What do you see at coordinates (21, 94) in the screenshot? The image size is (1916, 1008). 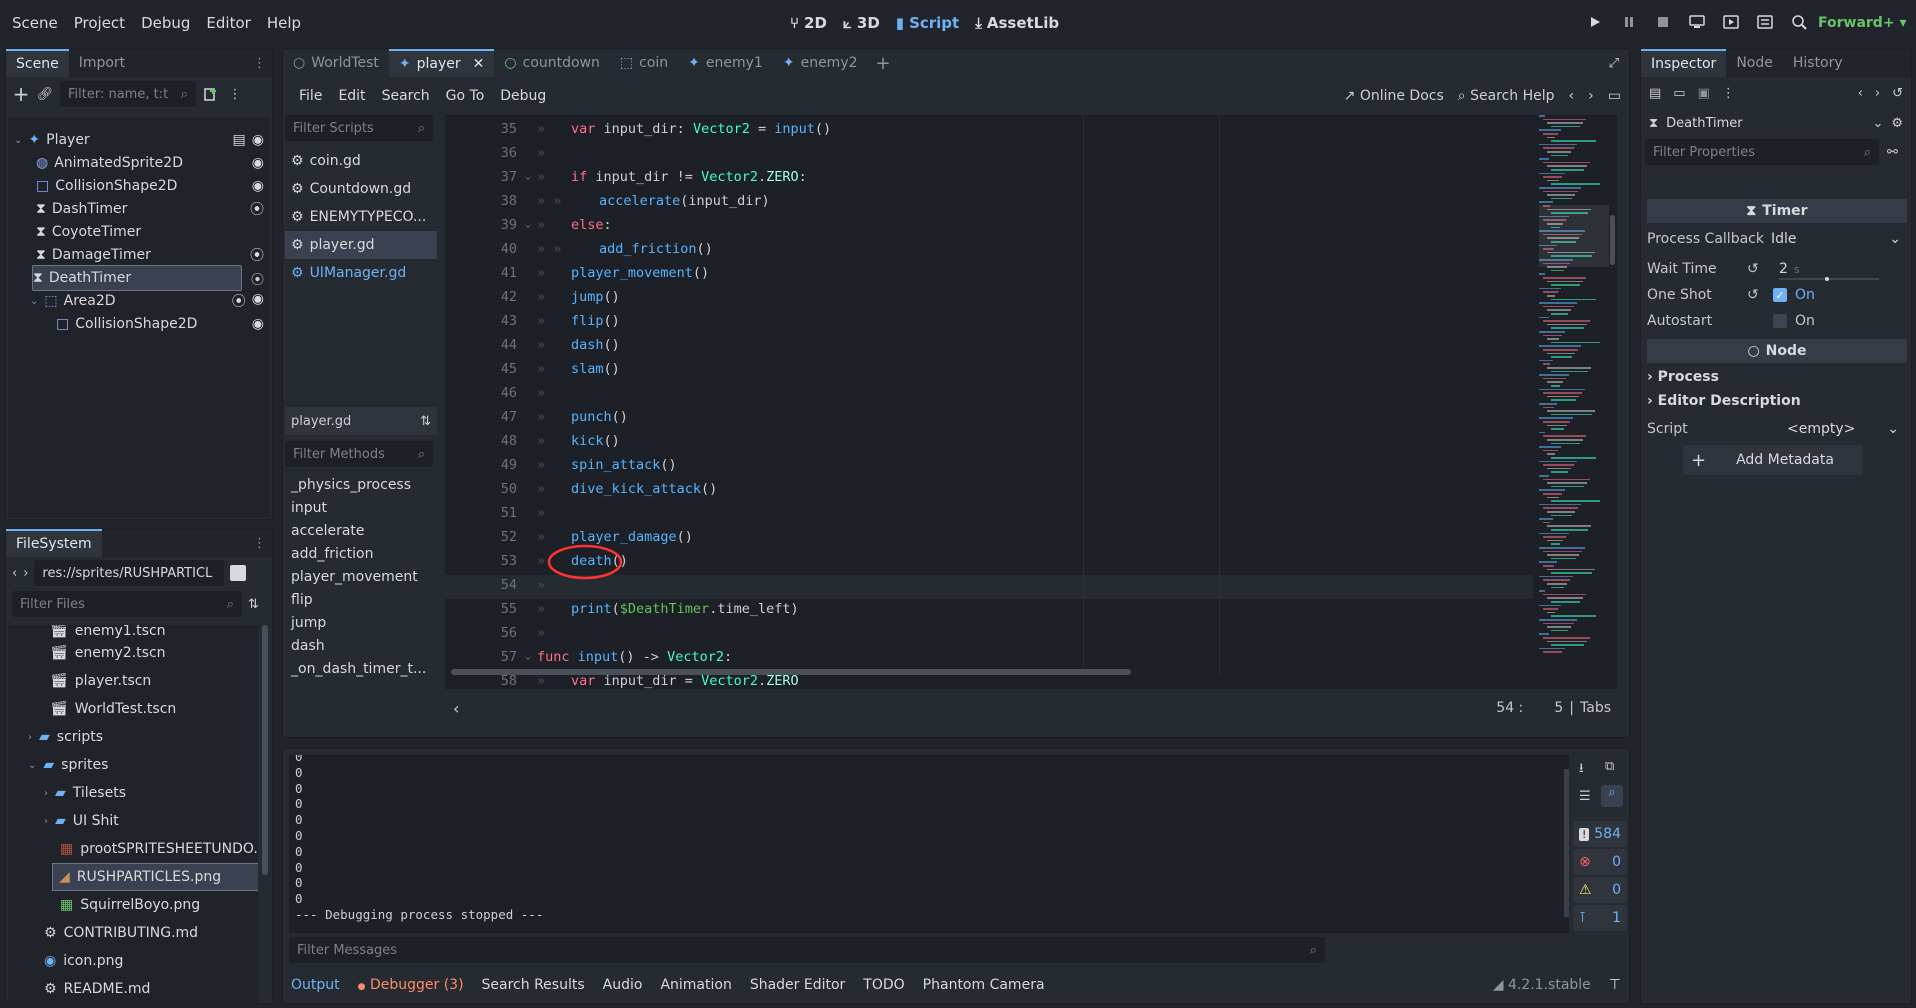 I see `add-node-icon: +` at bounding box center [21, 94].